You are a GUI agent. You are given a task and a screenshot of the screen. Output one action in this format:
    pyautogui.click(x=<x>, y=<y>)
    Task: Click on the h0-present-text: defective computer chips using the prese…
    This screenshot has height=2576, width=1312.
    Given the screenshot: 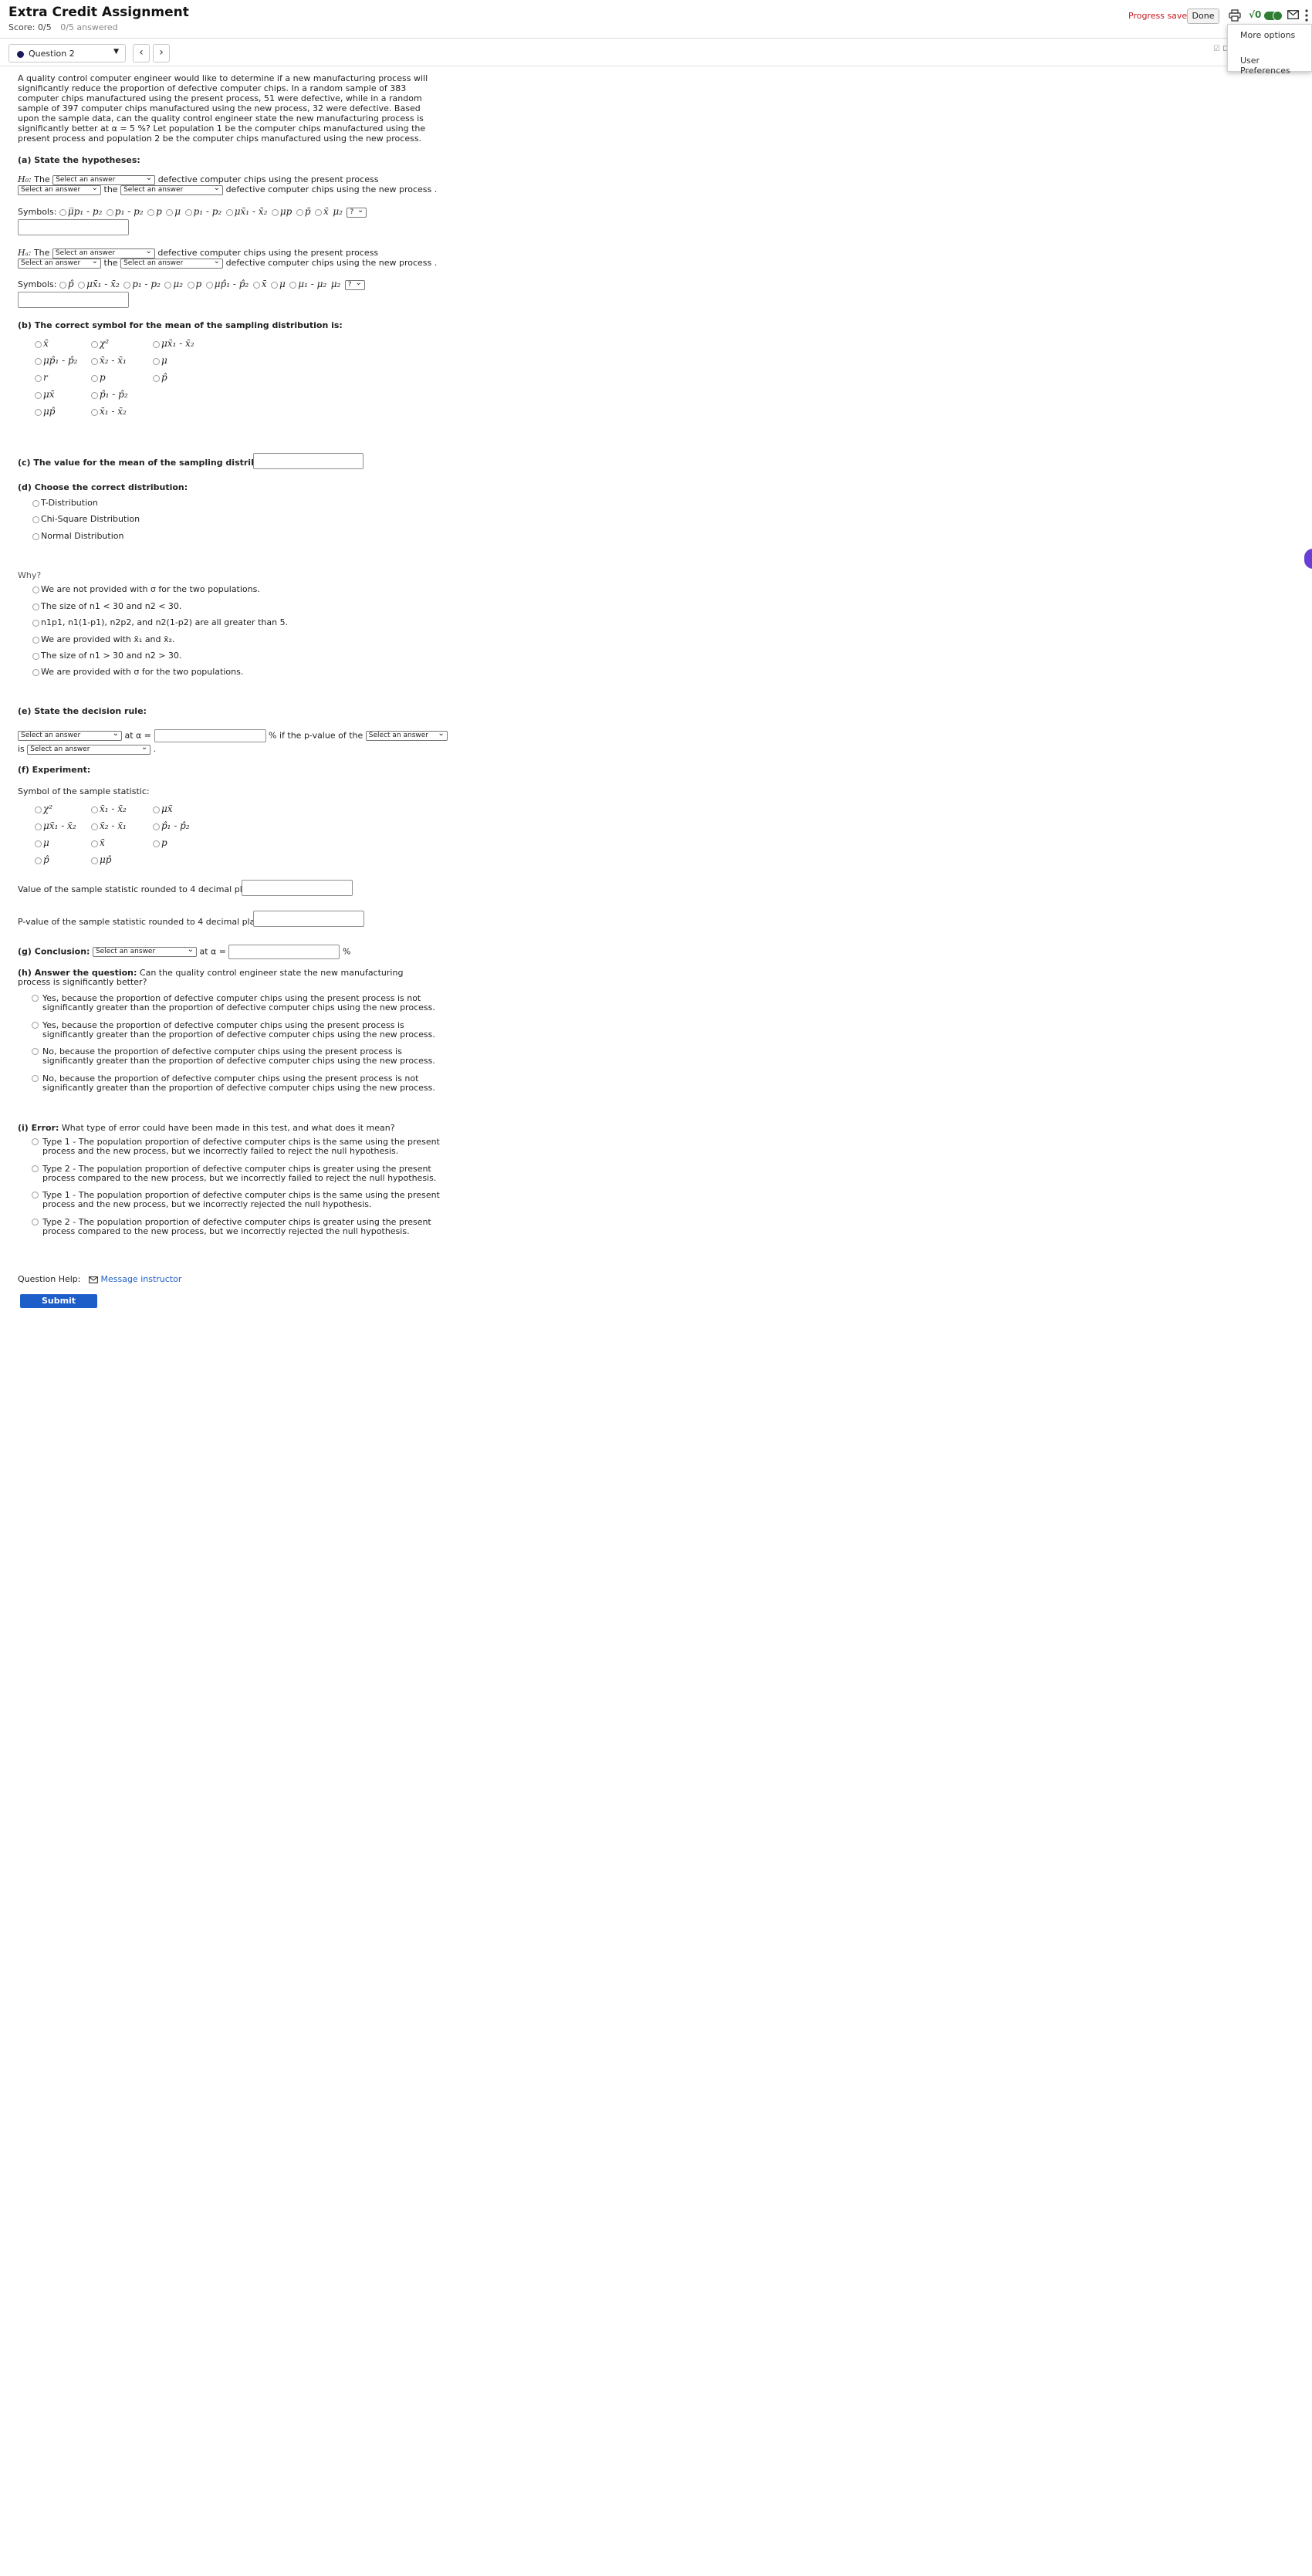 What is the action you would take?
    pyautogui.click(x=268, y=179)
    